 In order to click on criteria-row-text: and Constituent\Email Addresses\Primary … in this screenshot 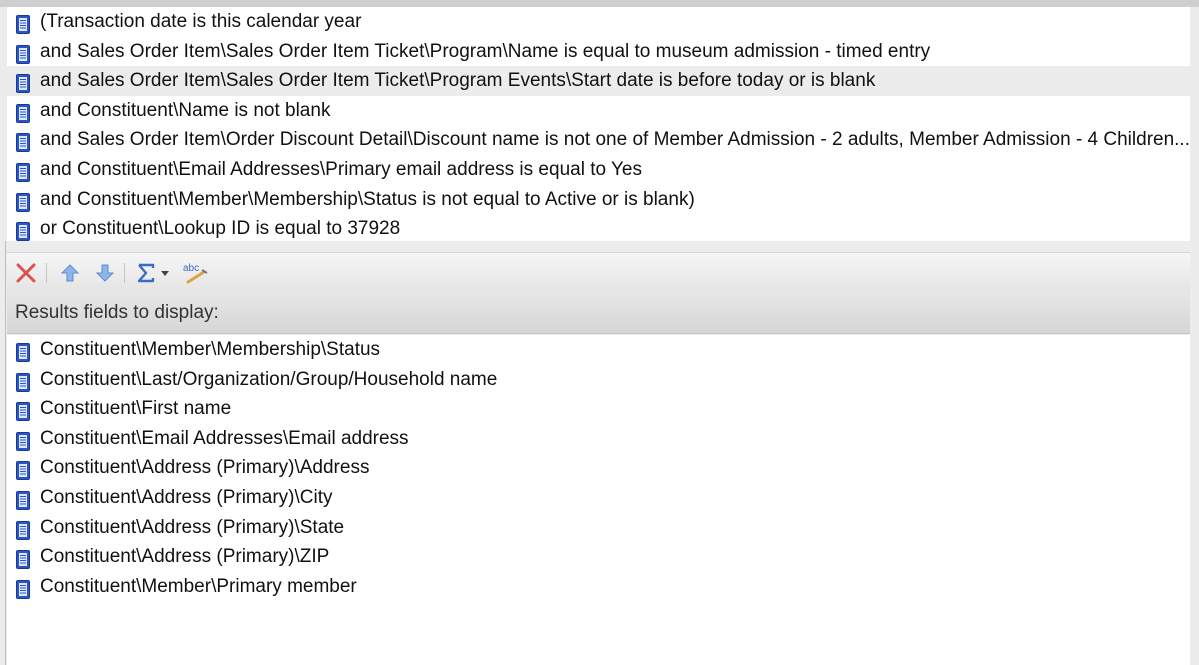, I will do `click(341, 169)`.